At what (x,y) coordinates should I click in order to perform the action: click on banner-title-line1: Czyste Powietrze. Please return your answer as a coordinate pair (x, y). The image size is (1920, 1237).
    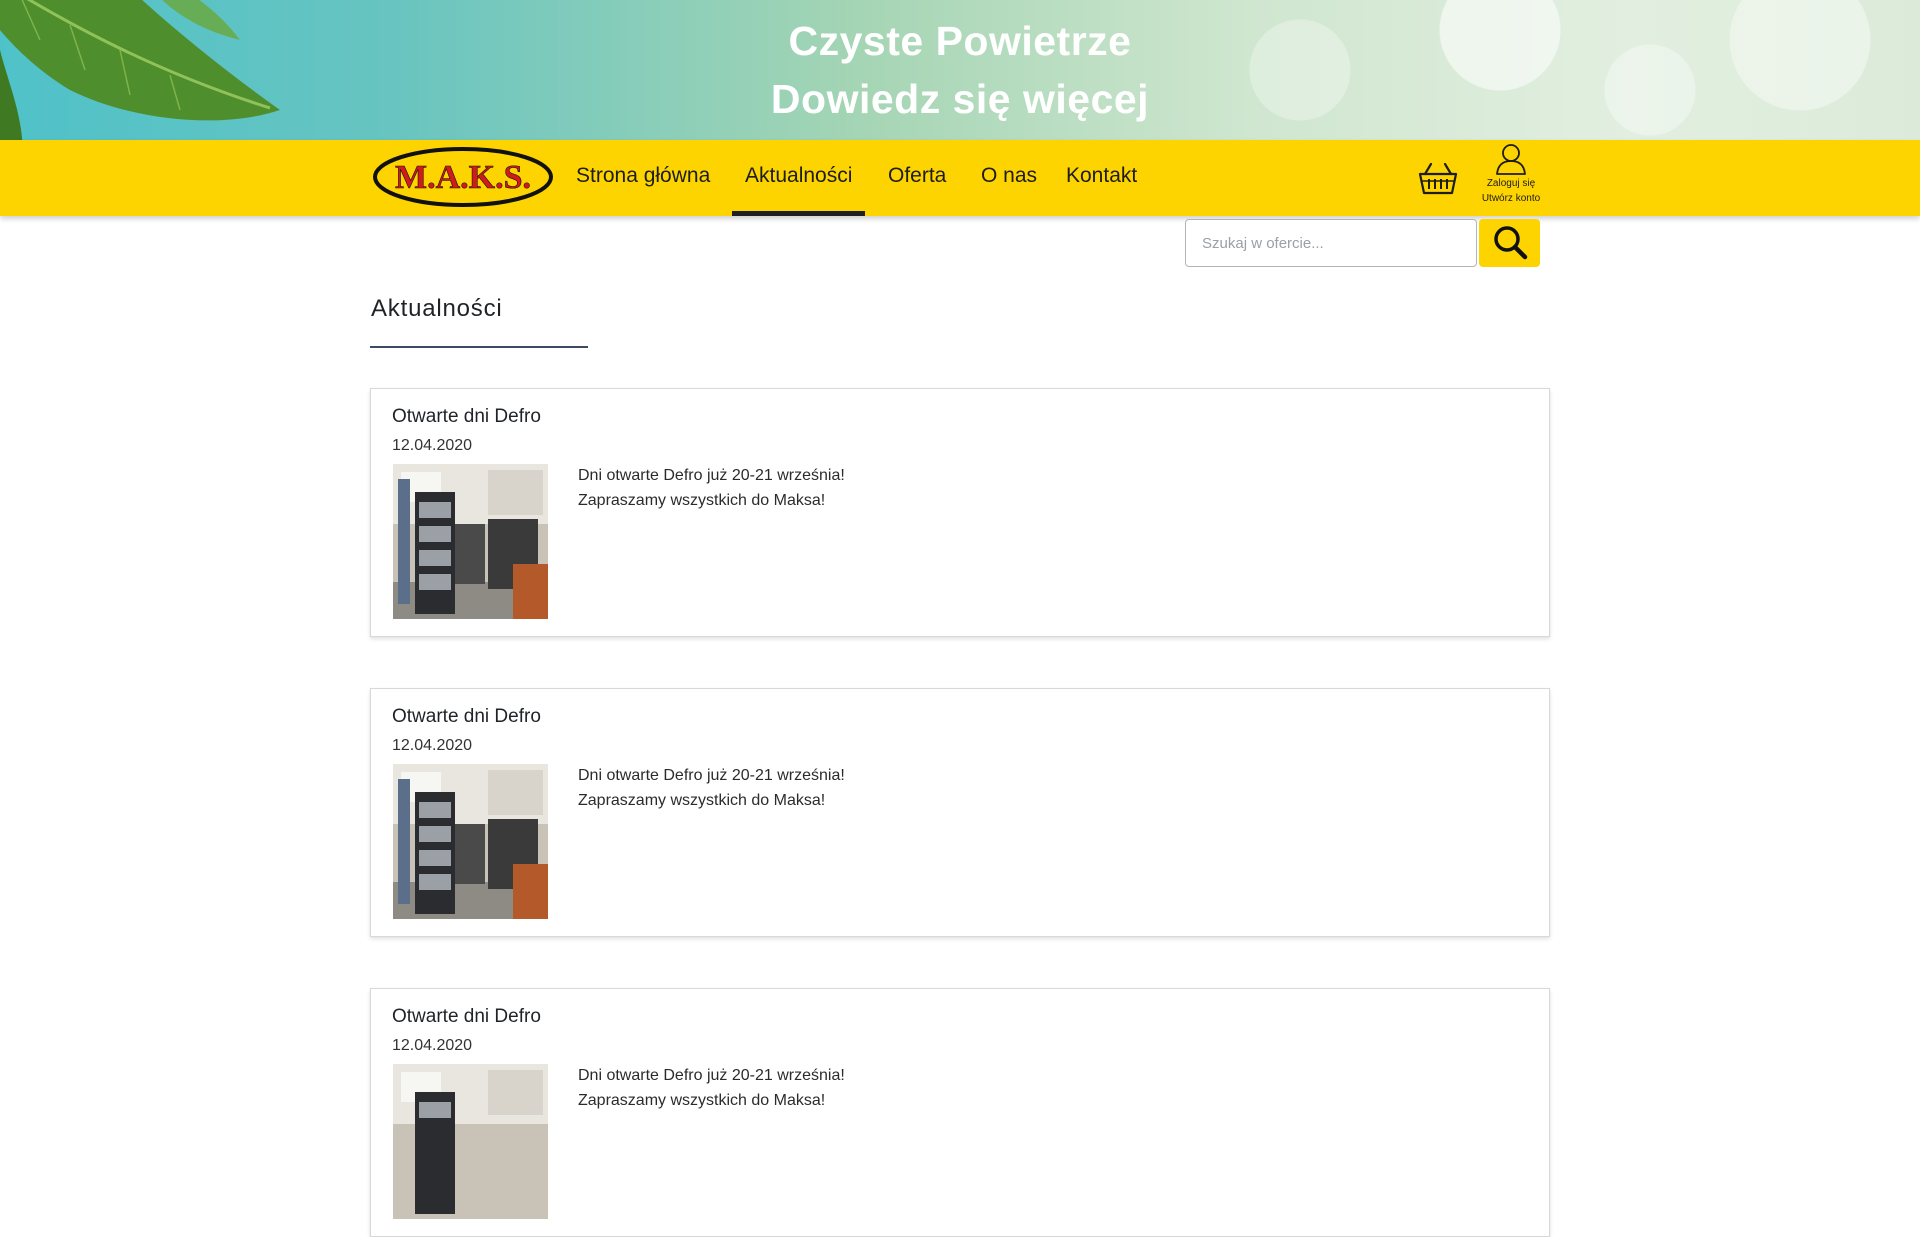
    Looking at the image, I should click on (960, 41).